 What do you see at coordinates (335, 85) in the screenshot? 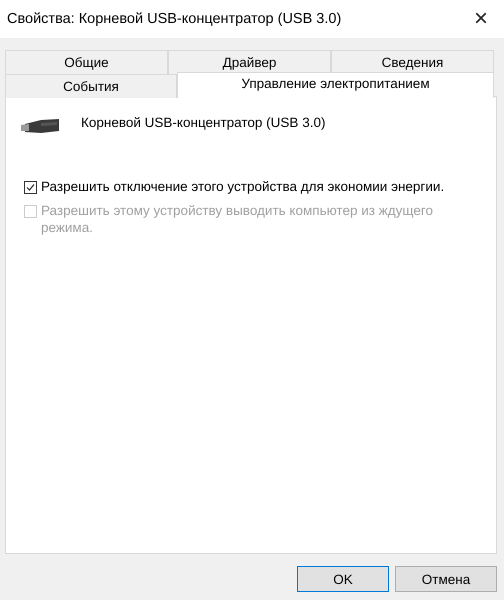
I see `tab: Управление электропитанием` at bounding box center [335, 85].